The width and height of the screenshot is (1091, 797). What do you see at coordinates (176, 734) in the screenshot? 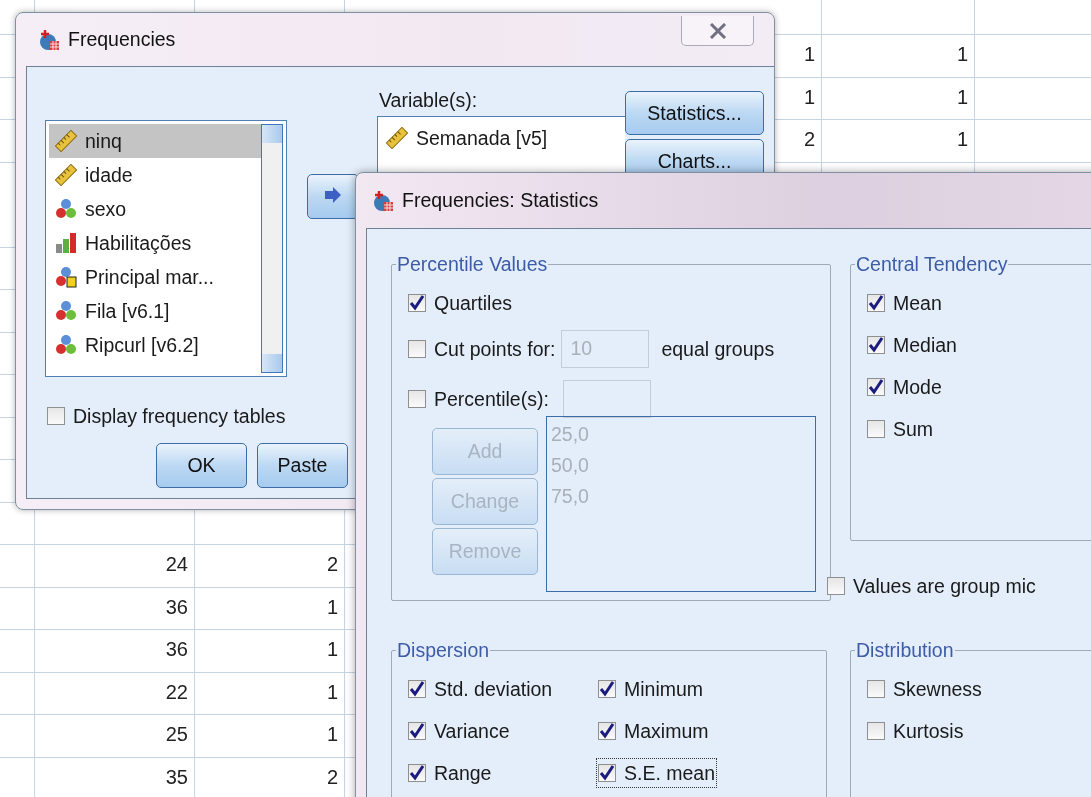
I see `table-cell: 25` at bounding box center [176, 734].